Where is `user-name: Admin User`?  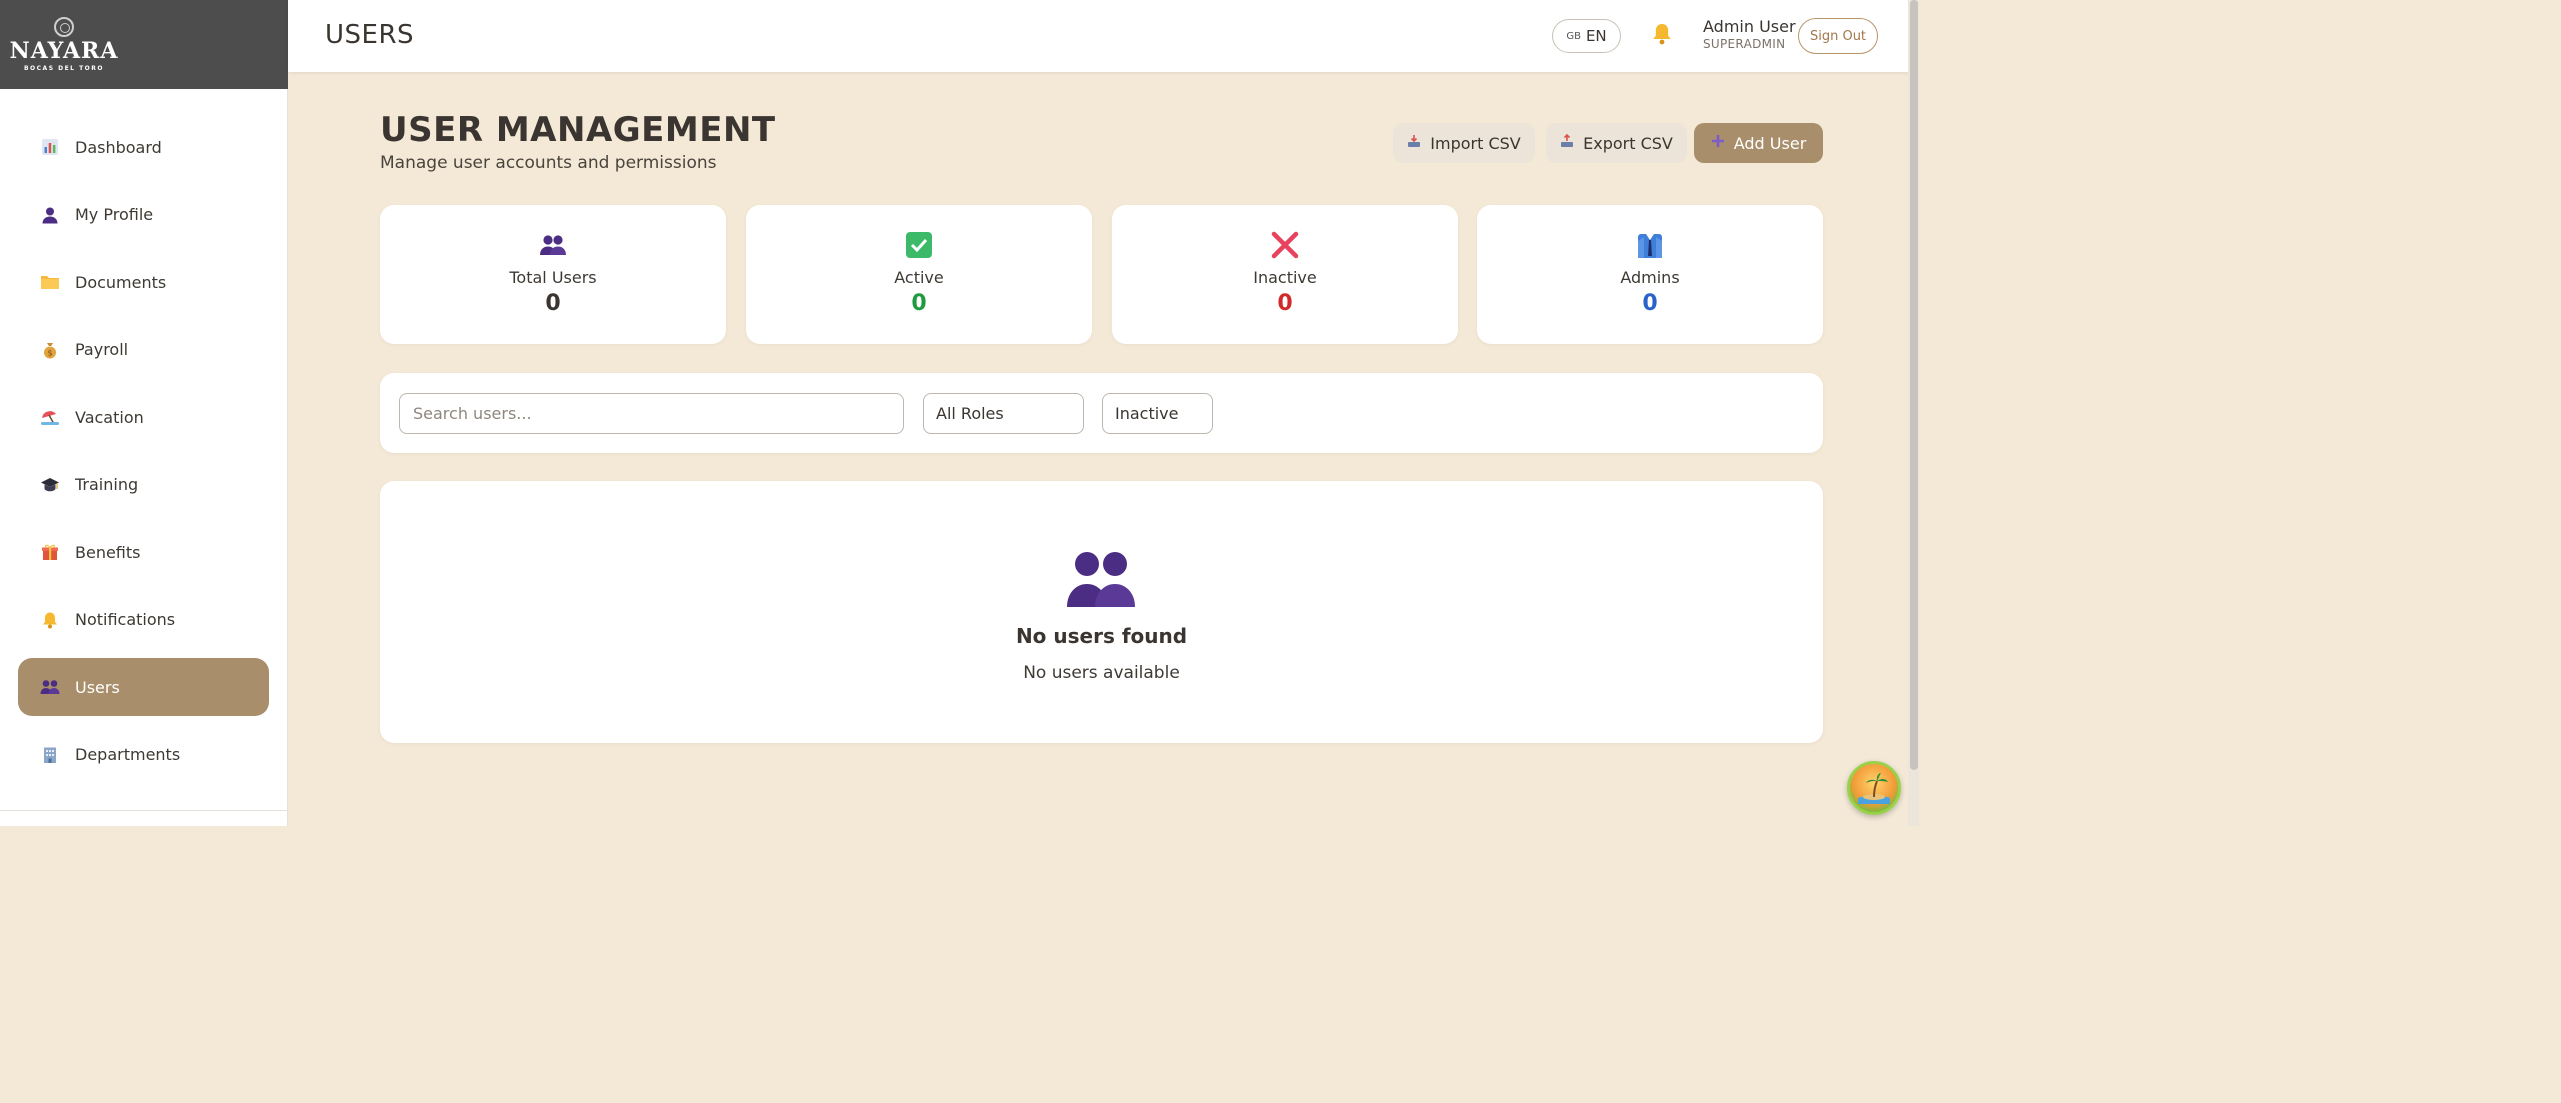
user-name: Admin User is located at coordinates (1749, 26).